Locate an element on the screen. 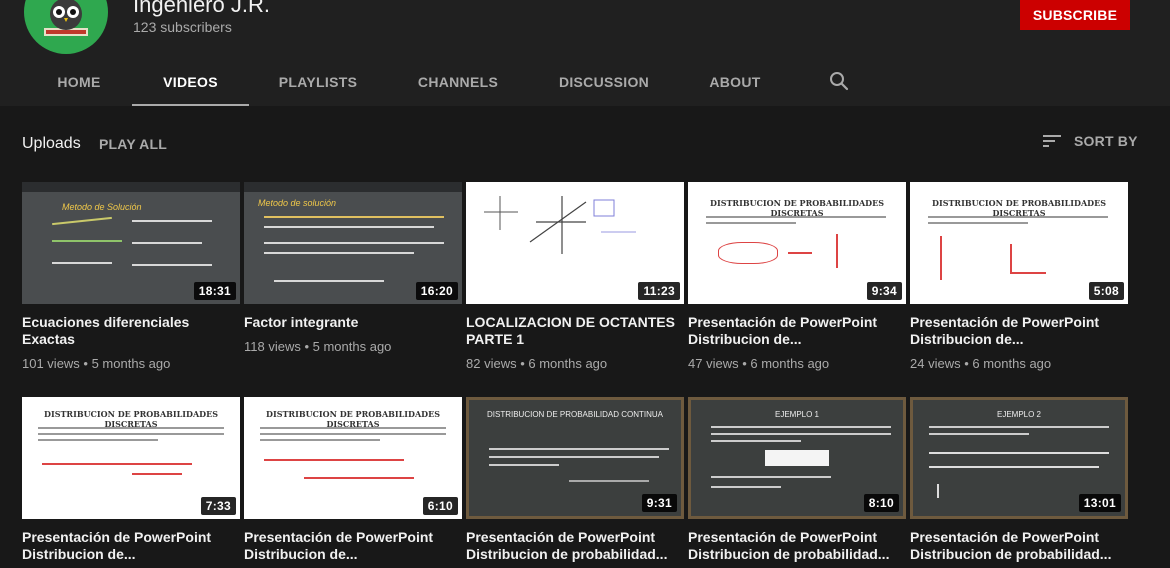 This screenshot has width=1170, height=568. tab-discussion: DISCUSSION is located at coordinates (604, 82).